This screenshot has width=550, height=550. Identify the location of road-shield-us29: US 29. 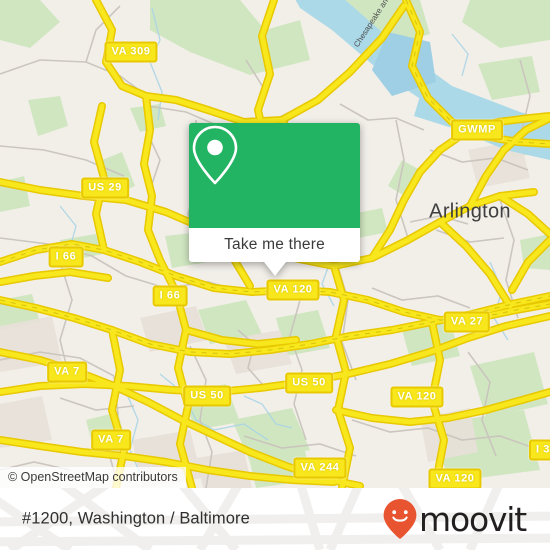
(105, 188).